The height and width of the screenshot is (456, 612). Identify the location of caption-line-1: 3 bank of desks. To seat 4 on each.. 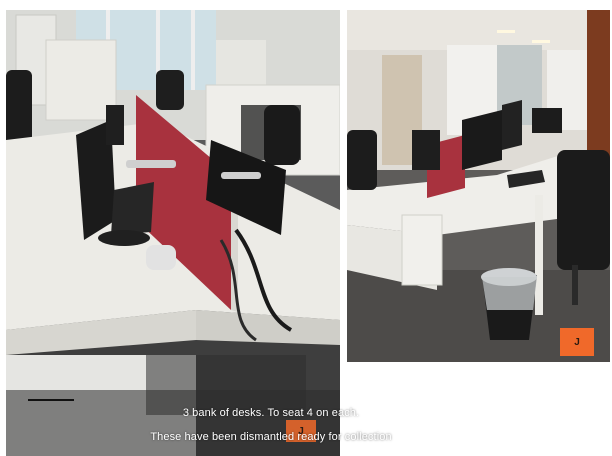
(271, 413).